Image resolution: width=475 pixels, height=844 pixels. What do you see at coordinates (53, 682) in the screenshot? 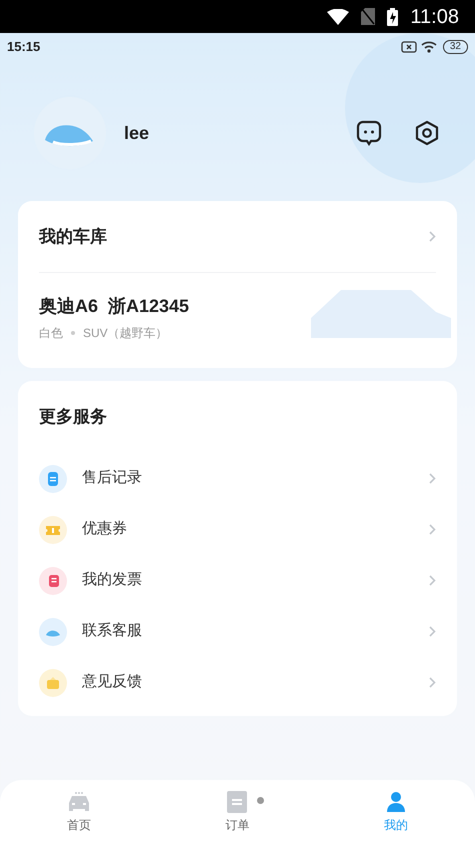
I see `envelope-icon` at bounding box center [53, 682].